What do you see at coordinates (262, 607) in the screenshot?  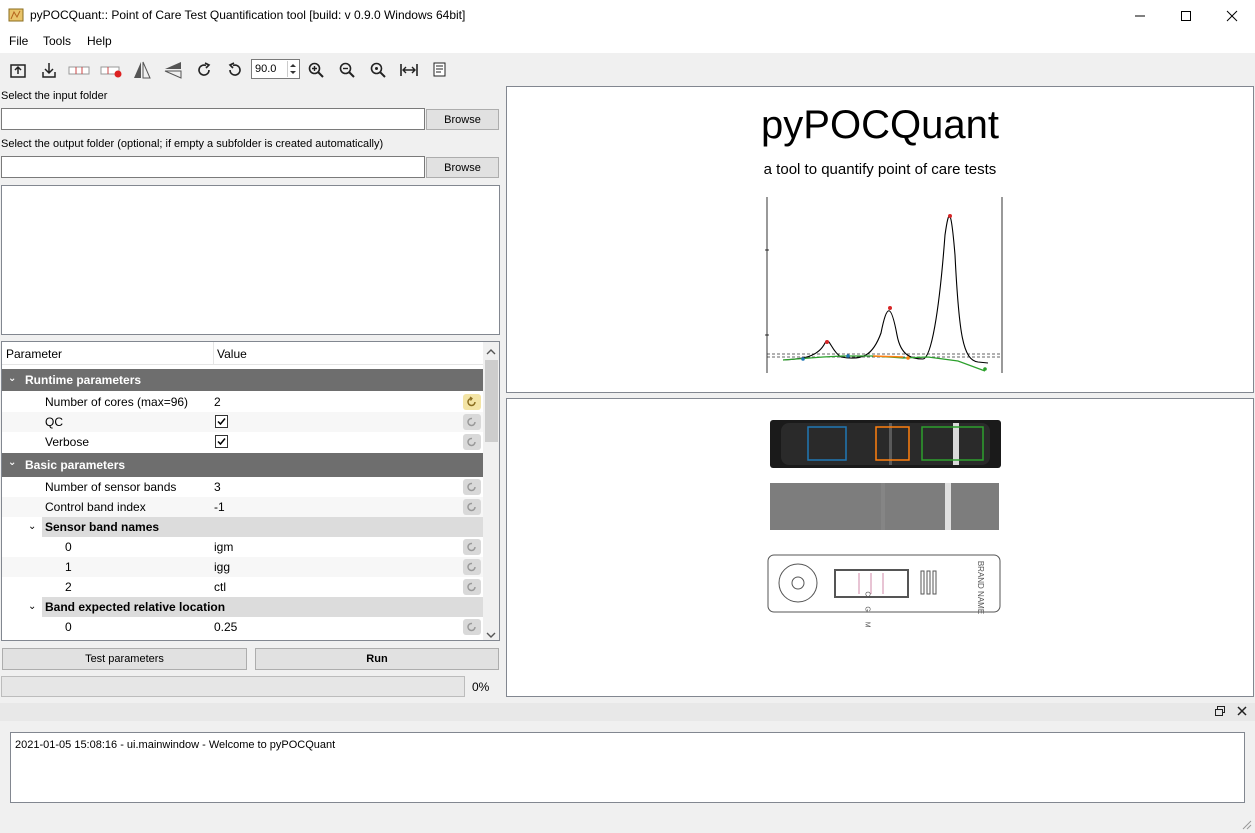 I see `expected-loc-row: Band expected relative location` at bounding box center [262, 607].